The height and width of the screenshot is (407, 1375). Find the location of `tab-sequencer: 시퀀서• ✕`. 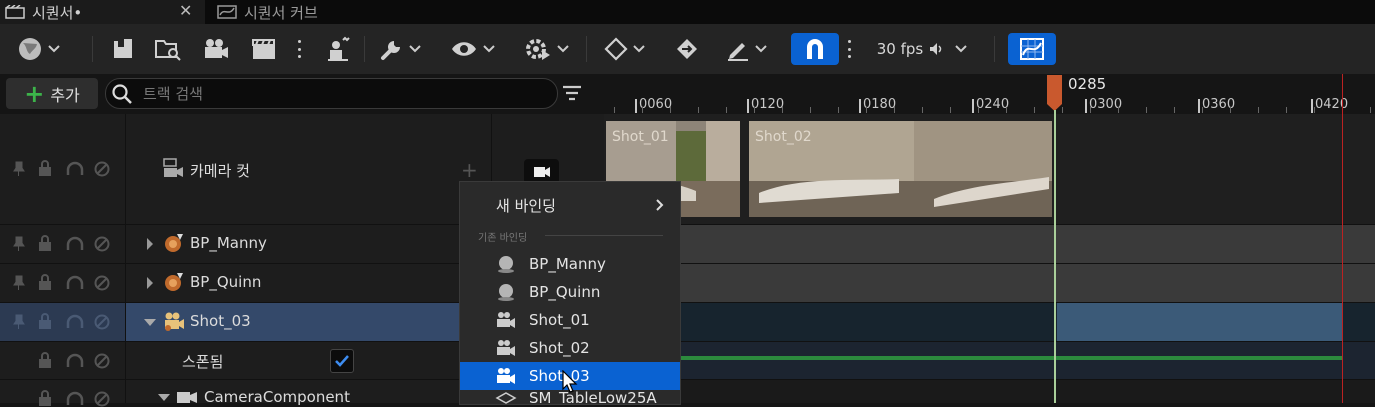

tab-sequencer: 시퀀서• ✕ is located at coordinates (102, 12).